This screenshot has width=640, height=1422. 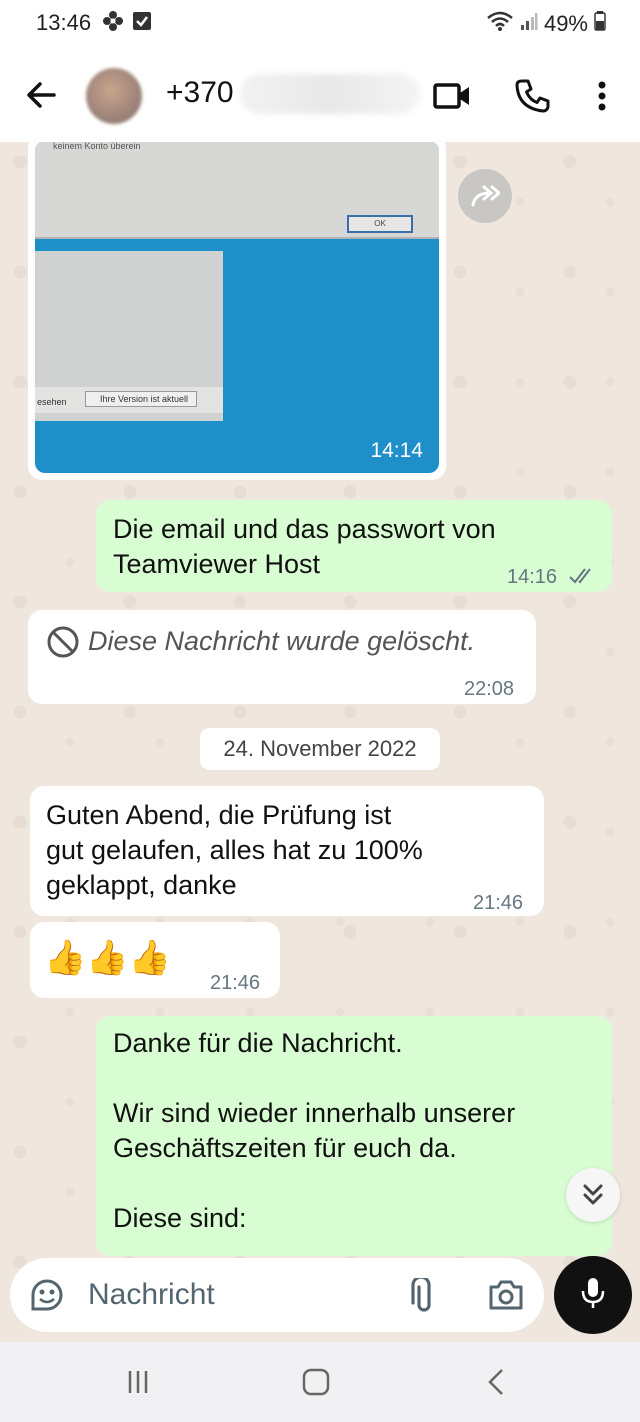 What do you see at coordinates (97, 146) in the screenshot?
I see `photo-dialog-text: keinem Konto überein` at bounding box center [97, 146].